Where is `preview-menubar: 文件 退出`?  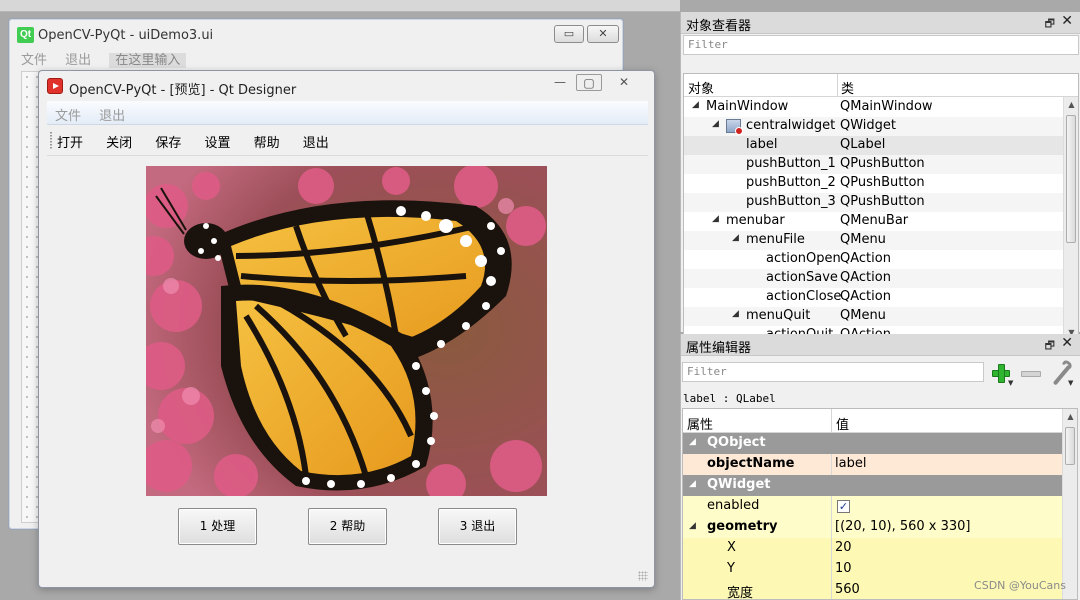 preview-menubar: 文件 退出 is located at coordinates (347, 113).